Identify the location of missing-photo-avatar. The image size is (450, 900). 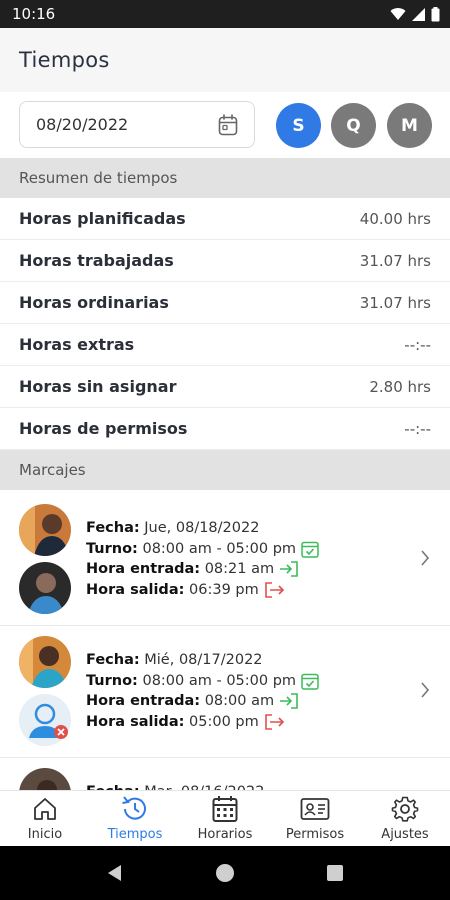
(45, 720).